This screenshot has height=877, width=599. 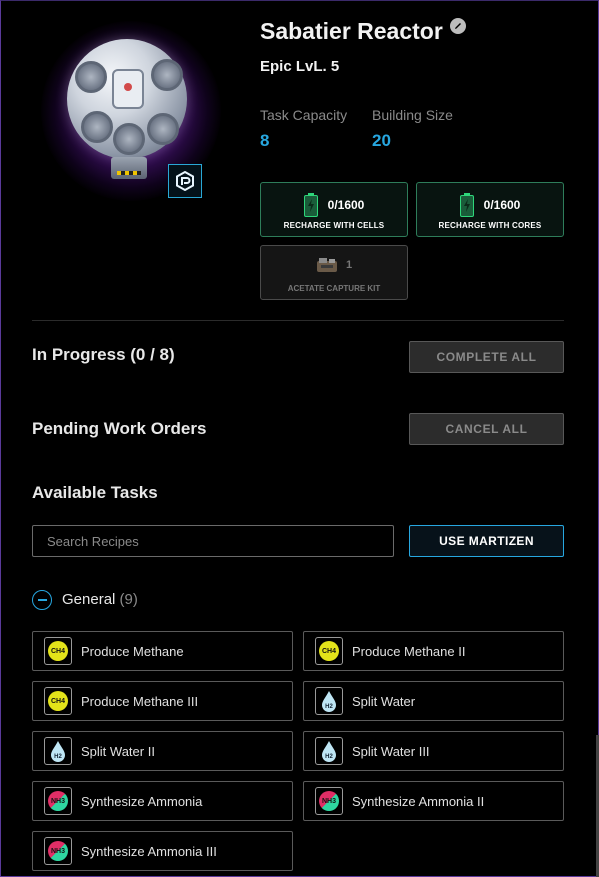 I want to click on building-info-button, so click(x=185, y=181).